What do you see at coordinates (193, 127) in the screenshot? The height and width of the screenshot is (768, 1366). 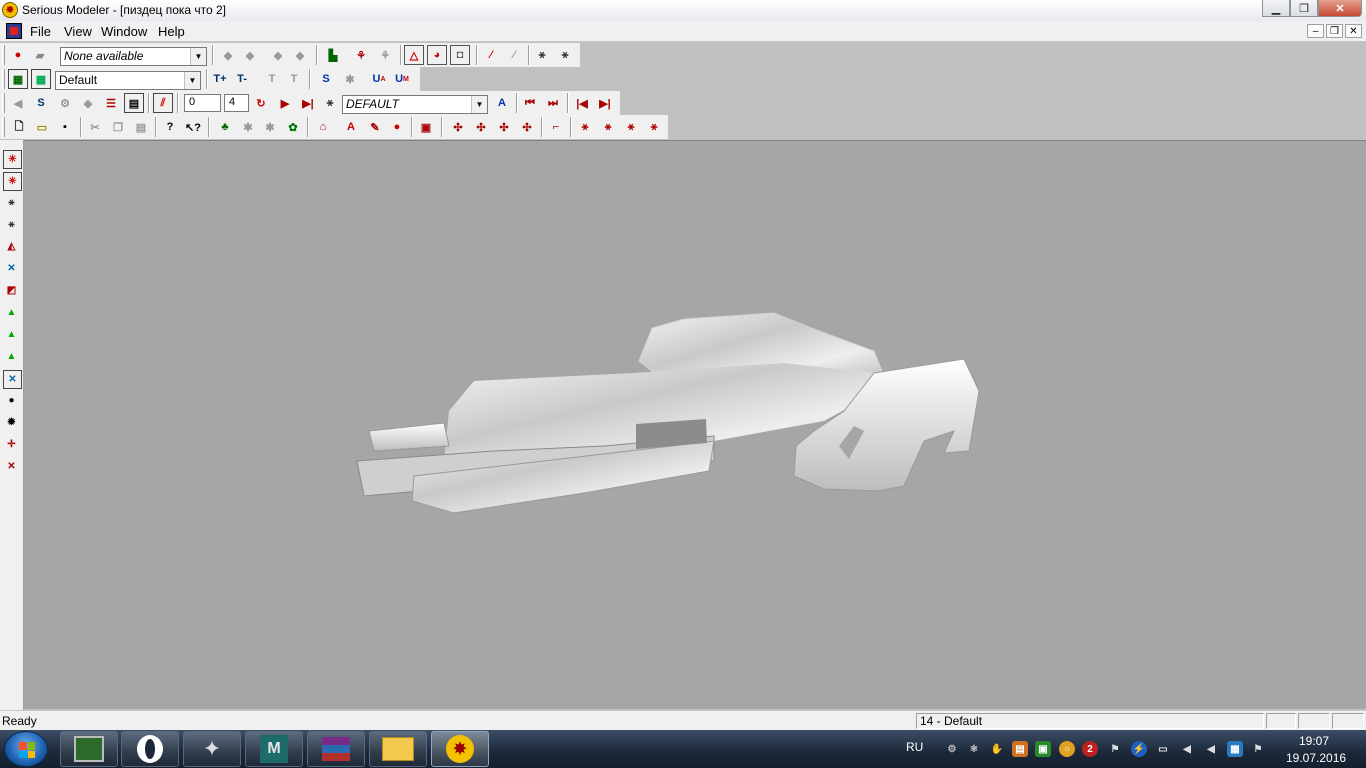 I see `context-help-icon: ↖?` at bounding box center [193, 127].